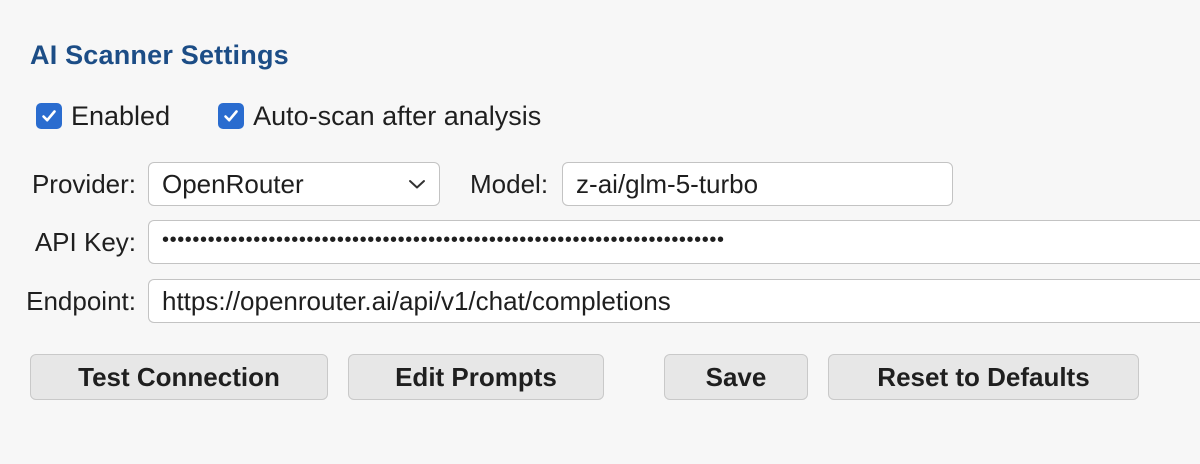 The width and height of the screenshot is (1200, 464). I want to click on auto-scan-label: Auto-scan after analysis, so click(397, 115).